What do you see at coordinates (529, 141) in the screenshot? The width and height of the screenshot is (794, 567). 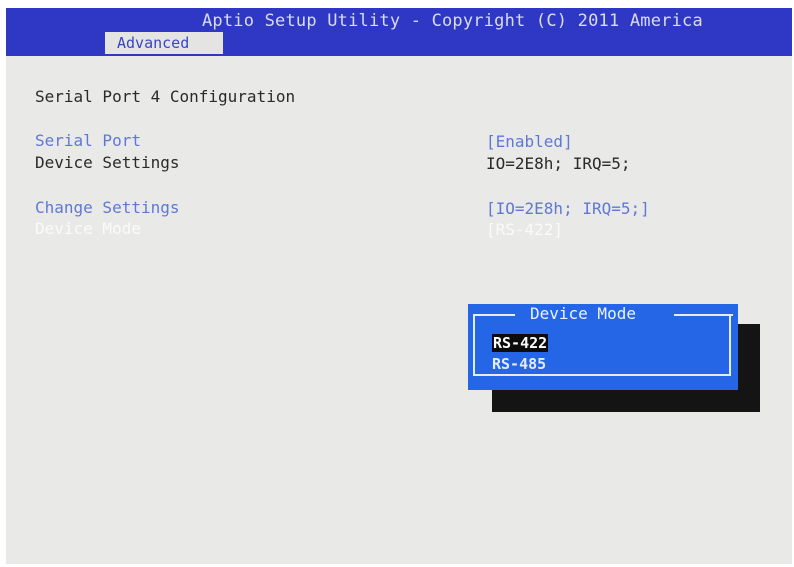 I see `serial-port-value: [Enabled]` at bounding box center [529, 141].